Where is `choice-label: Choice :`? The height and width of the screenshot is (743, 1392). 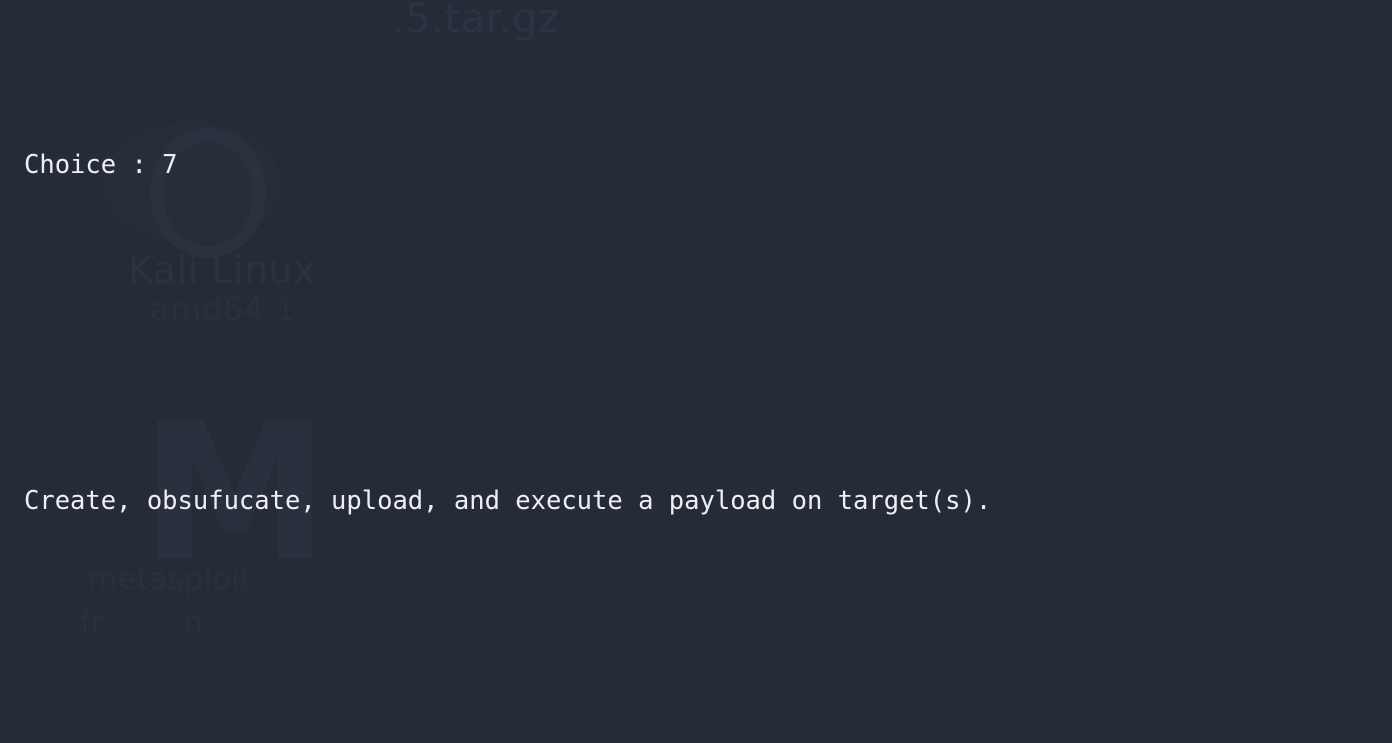 choice-label: Choice : is located at coordinates (93, 165).